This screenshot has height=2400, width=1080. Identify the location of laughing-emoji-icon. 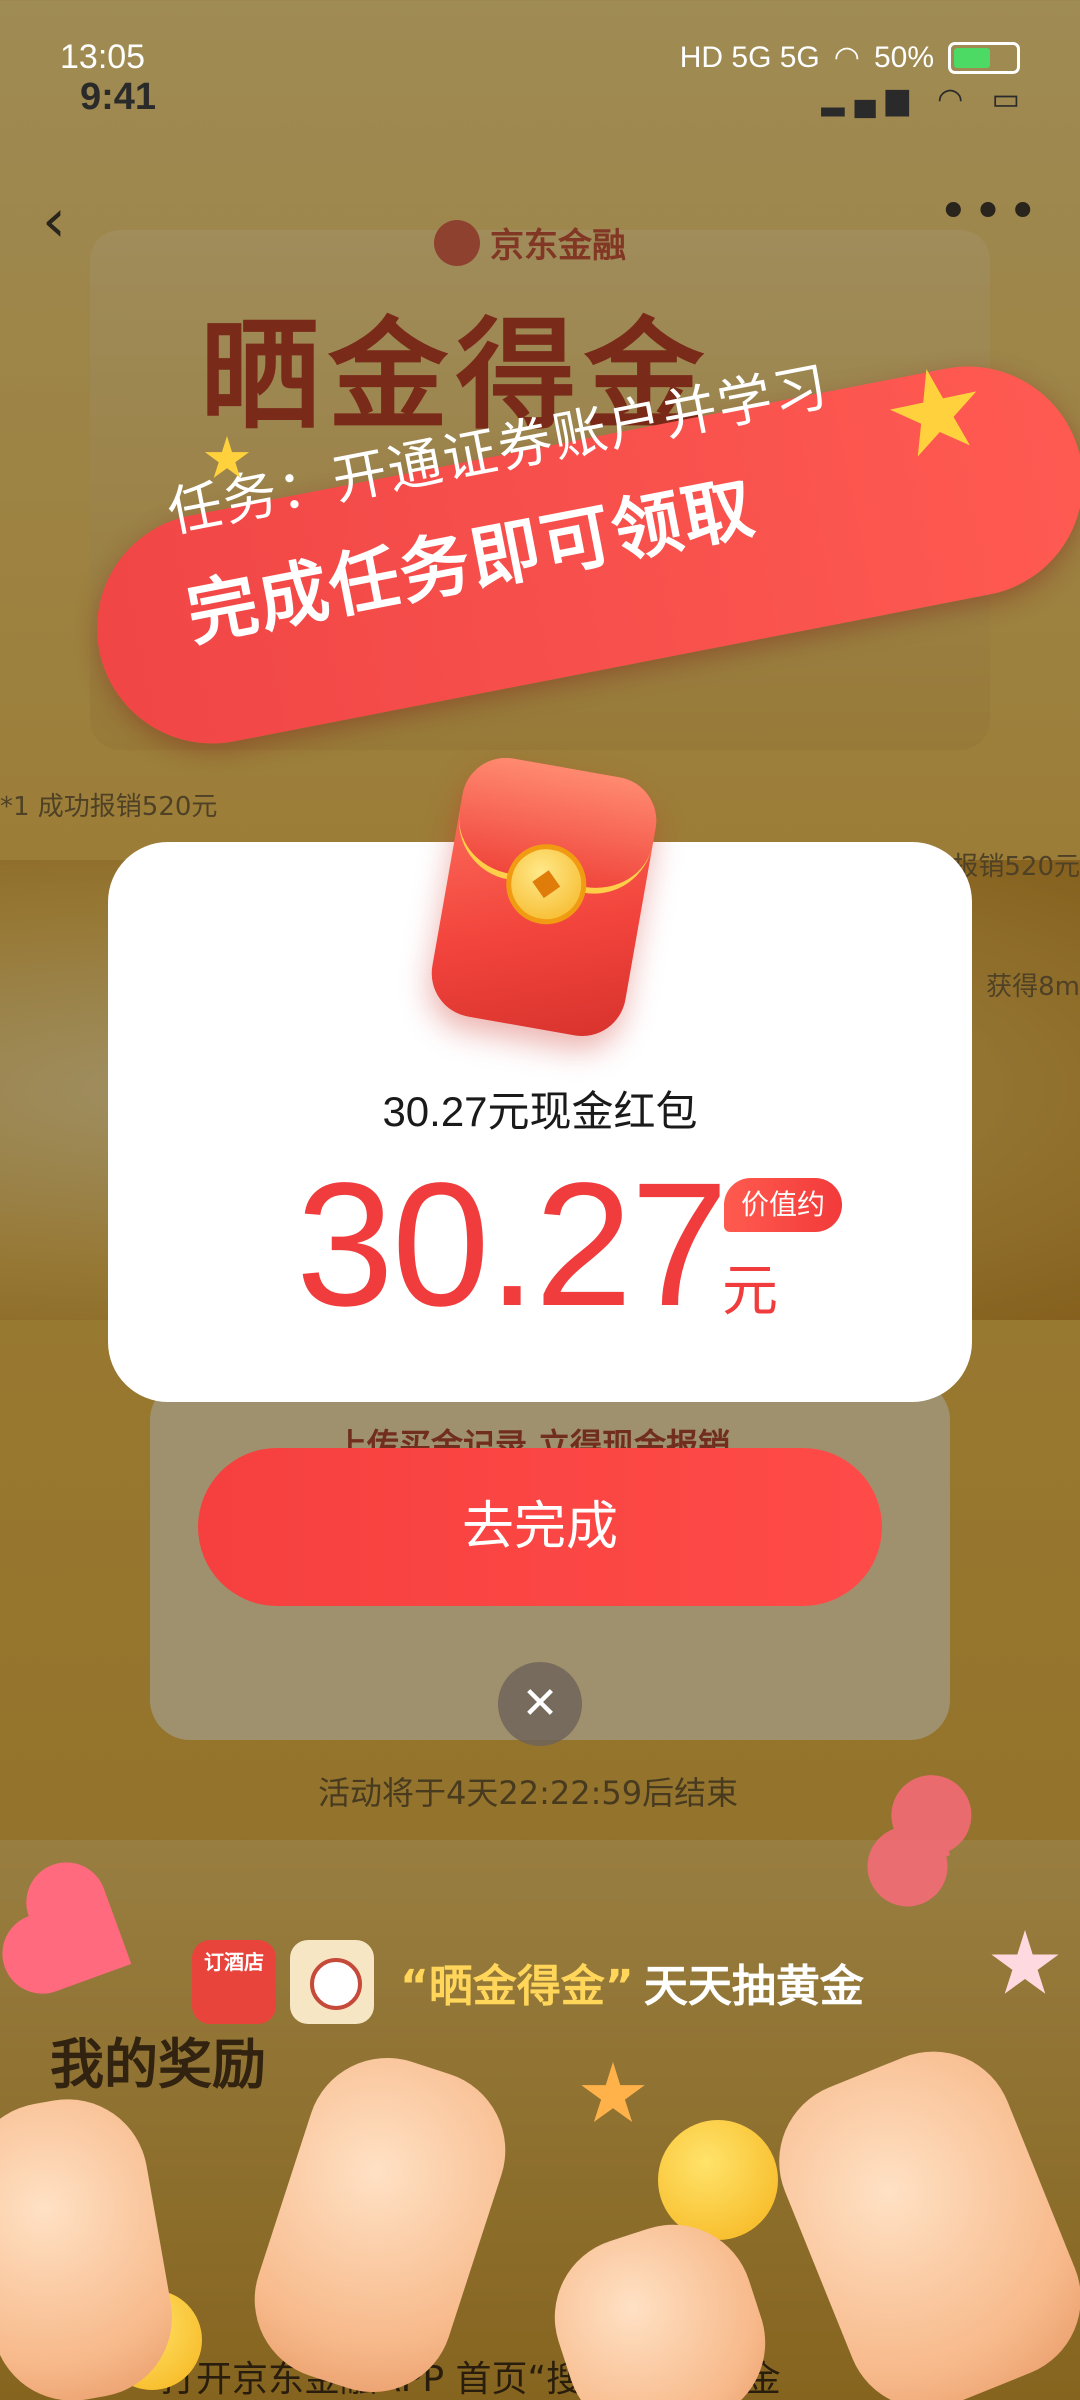
(718, 2180).